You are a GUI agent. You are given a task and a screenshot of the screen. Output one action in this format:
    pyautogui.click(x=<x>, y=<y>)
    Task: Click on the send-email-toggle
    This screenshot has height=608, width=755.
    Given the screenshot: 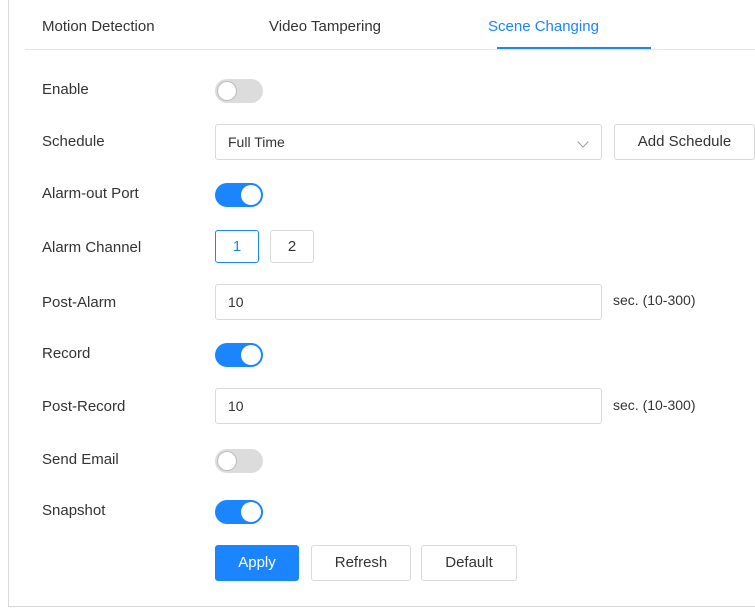 What is the action you would take?
    pyautogui.click(x=239, y=461)
    